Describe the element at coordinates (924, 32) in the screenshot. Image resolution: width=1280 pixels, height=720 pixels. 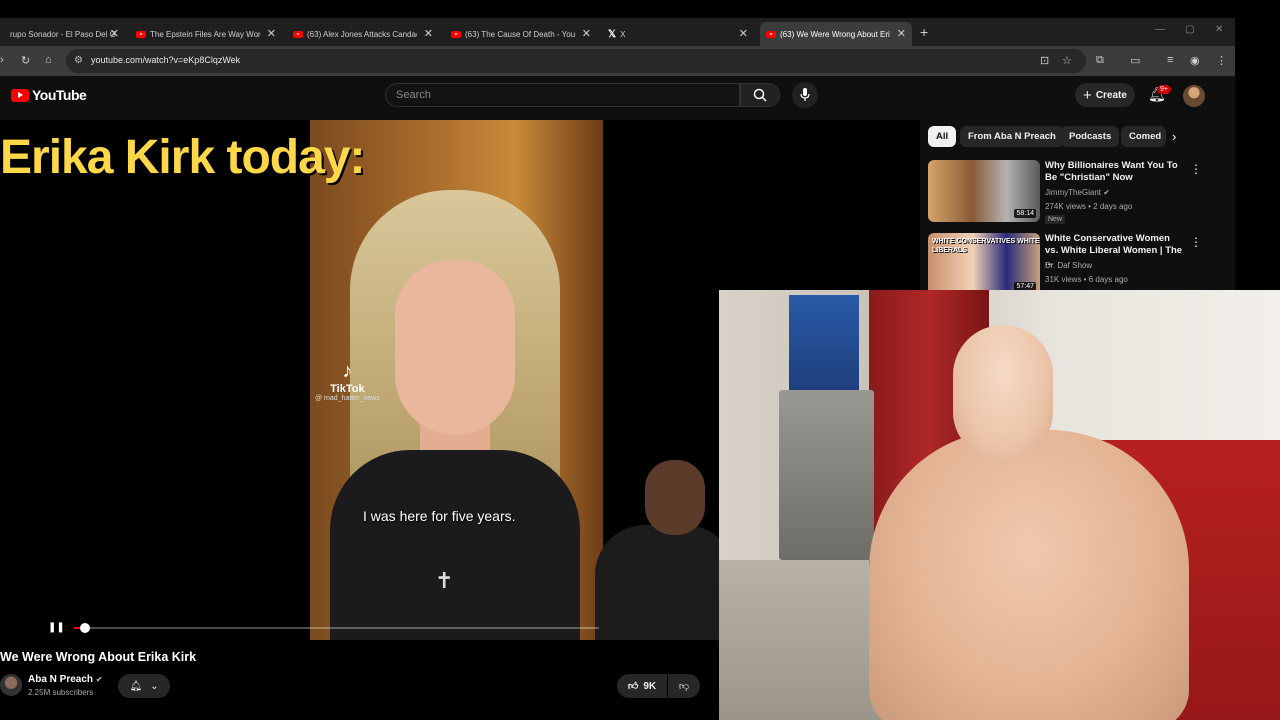
I see `new-tab-button: +` at that location.